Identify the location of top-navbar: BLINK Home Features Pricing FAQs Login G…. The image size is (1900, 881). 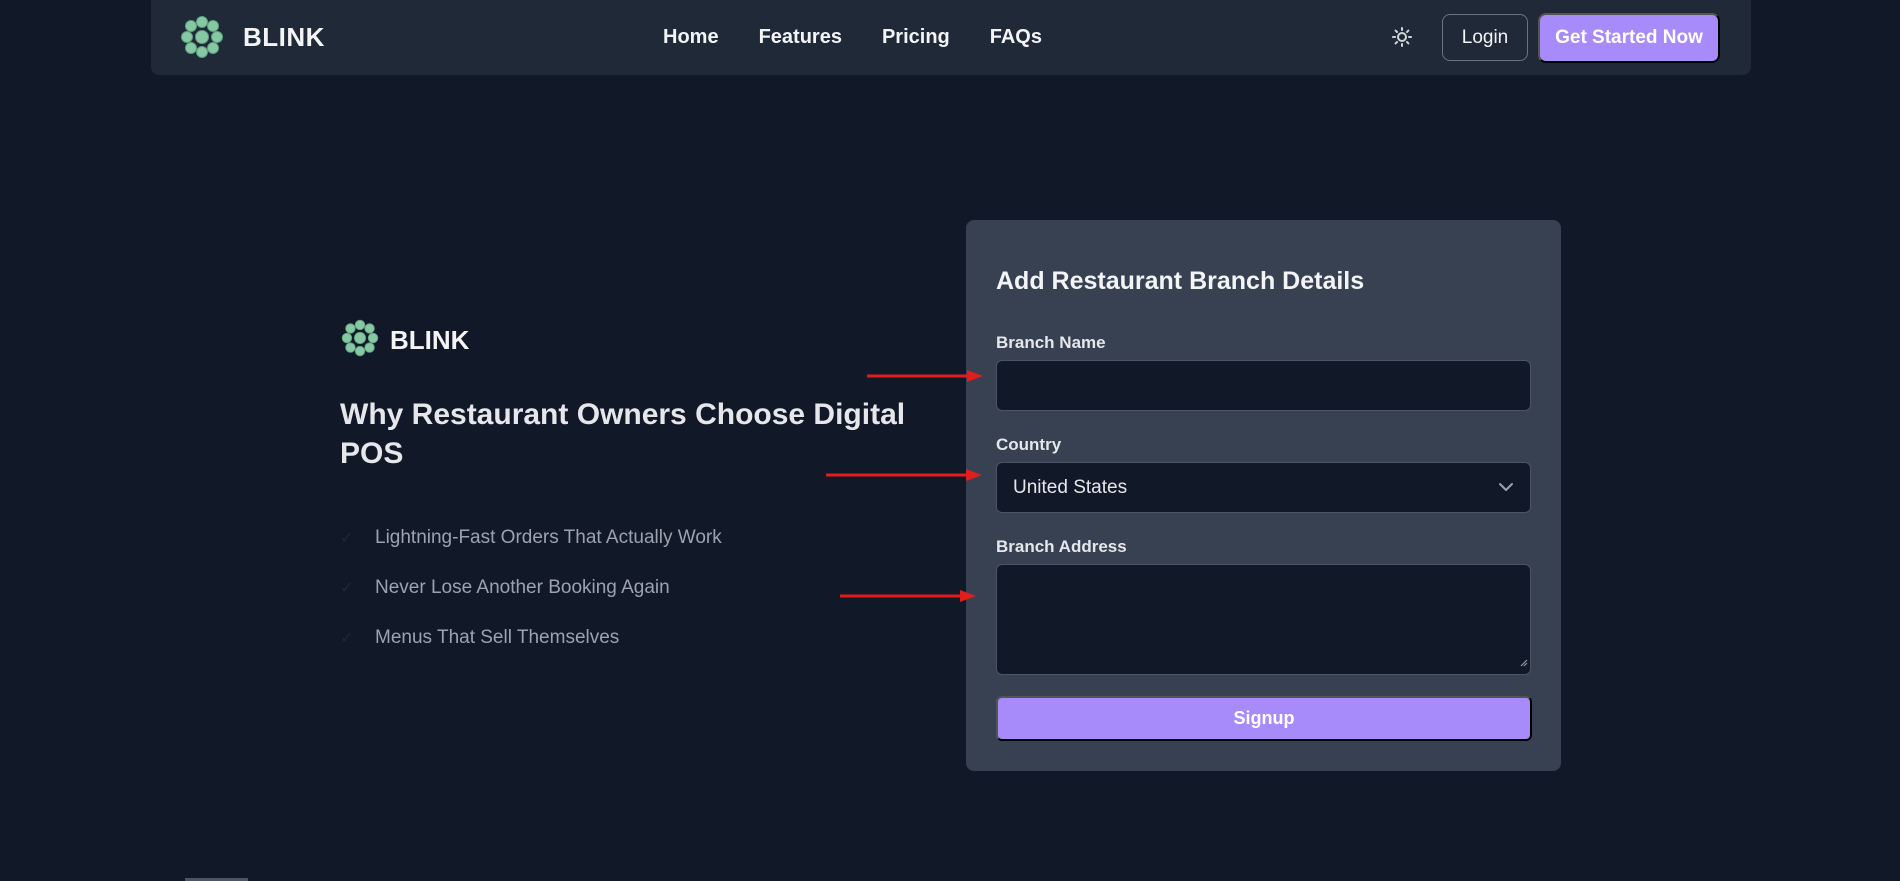
(951, 37).